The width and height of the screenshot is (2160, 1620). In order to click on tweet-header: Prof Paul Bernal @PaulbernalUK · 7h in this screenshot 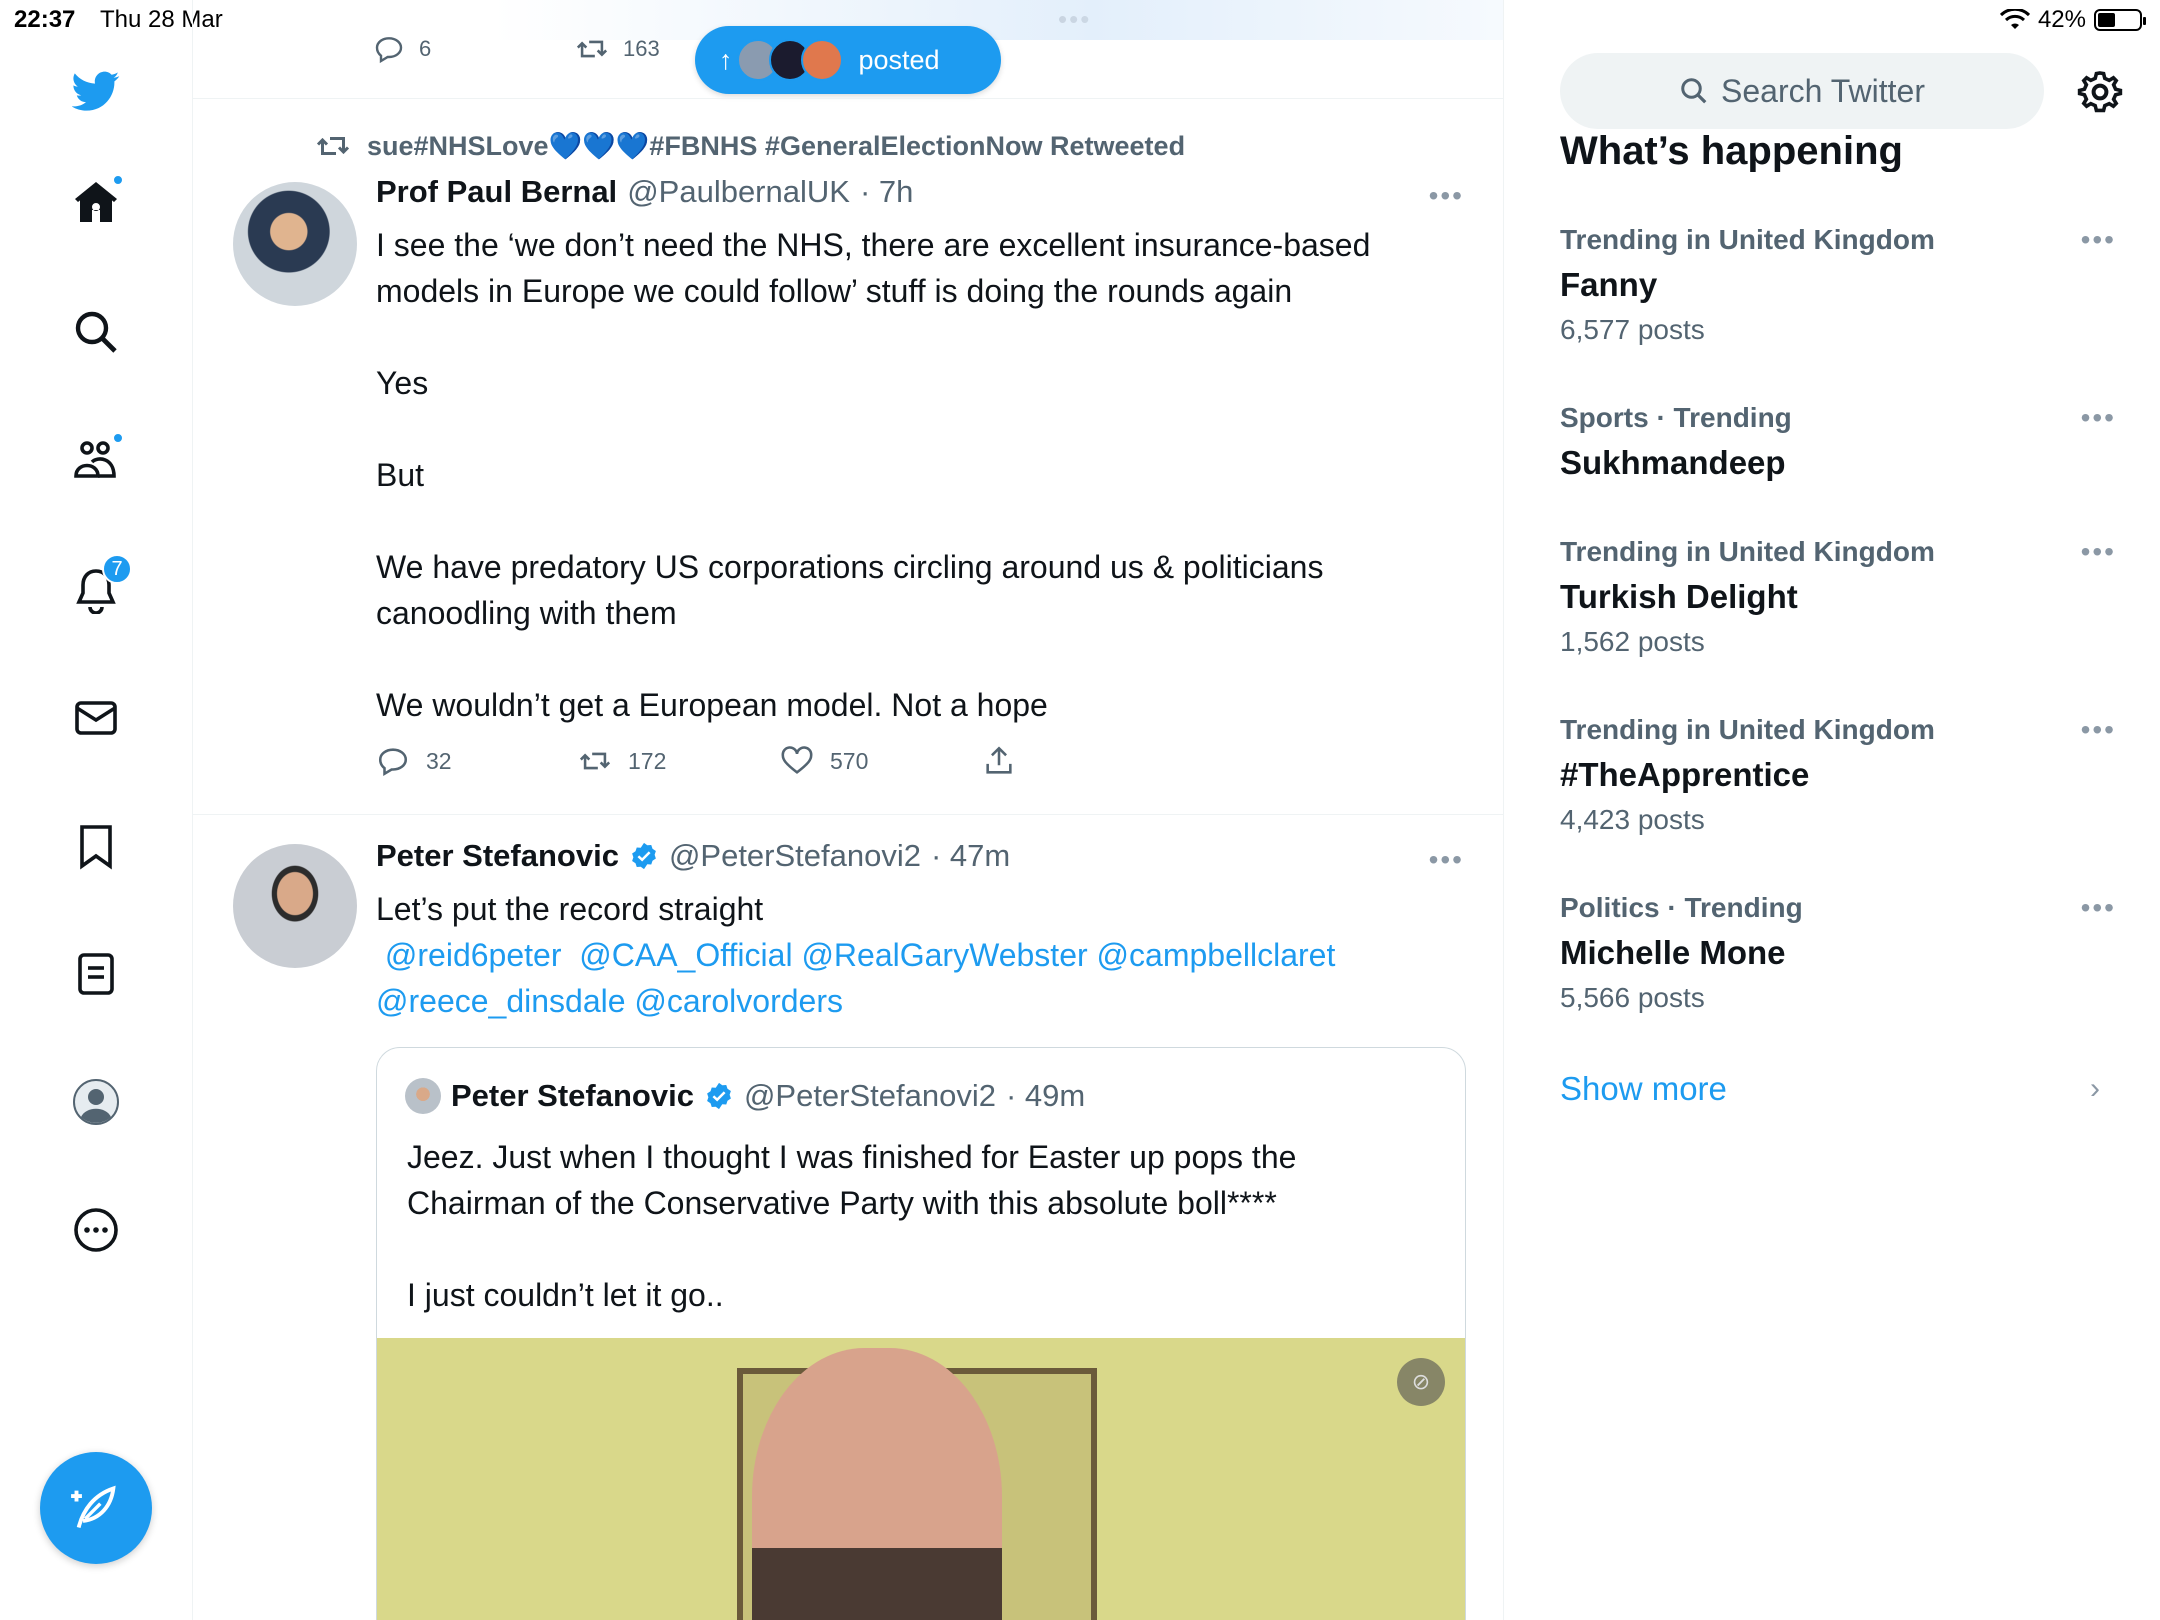, I will do `click(644, 192)`.